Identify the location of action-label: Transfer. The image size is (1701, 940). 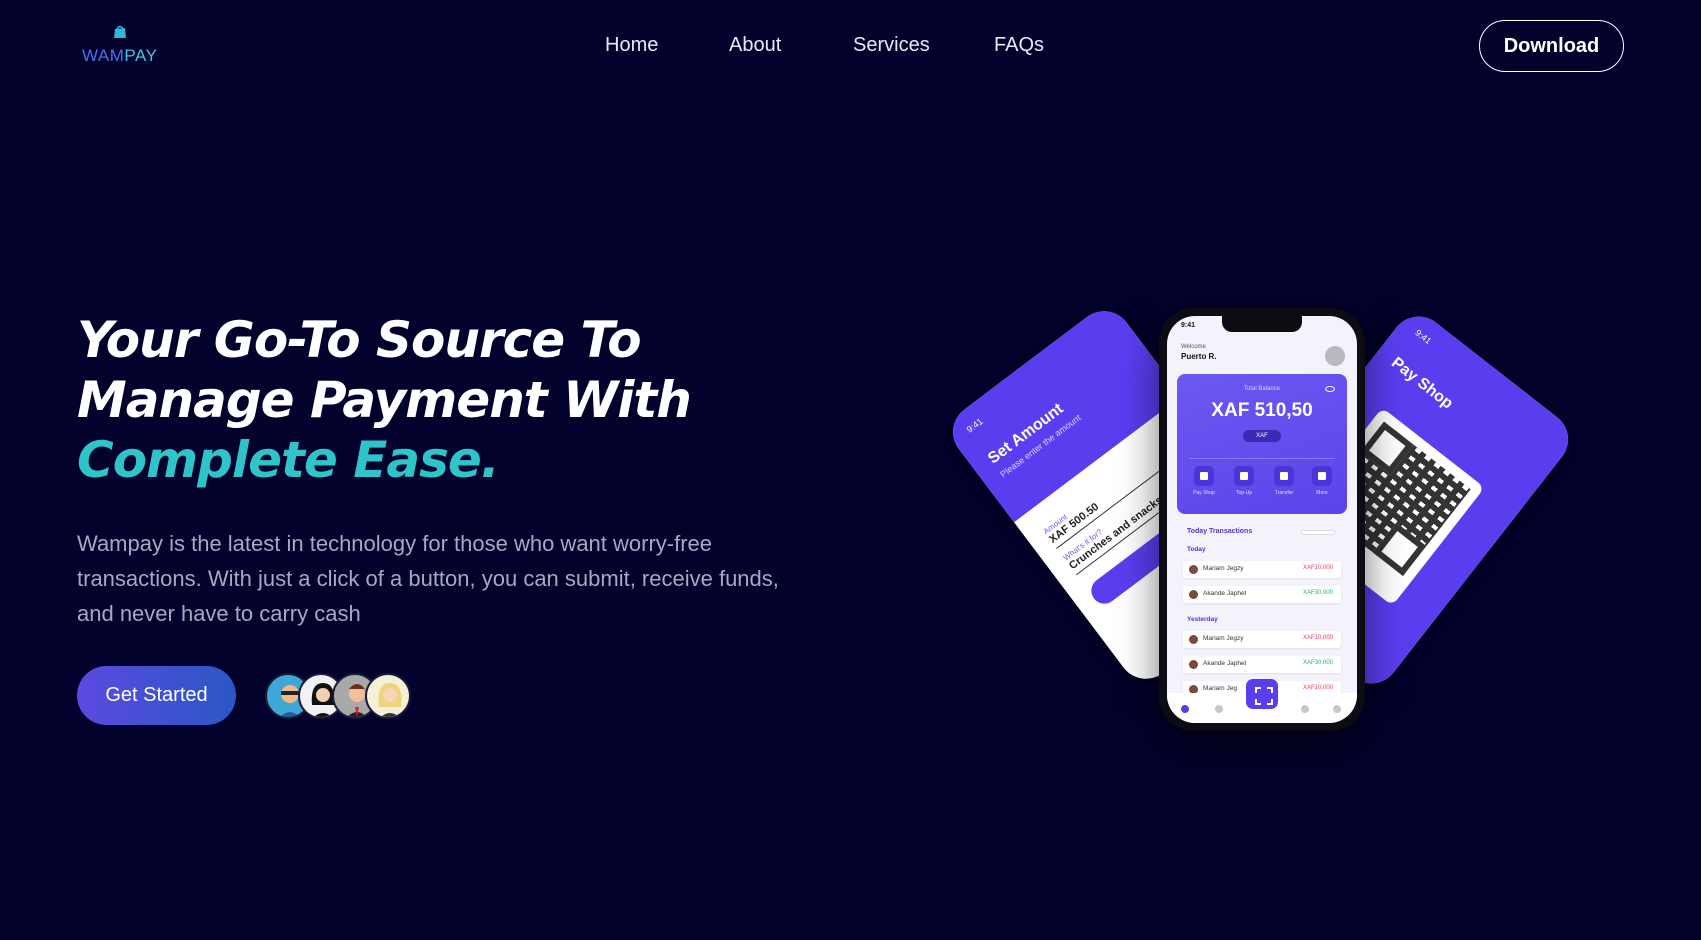
(1284, 493).